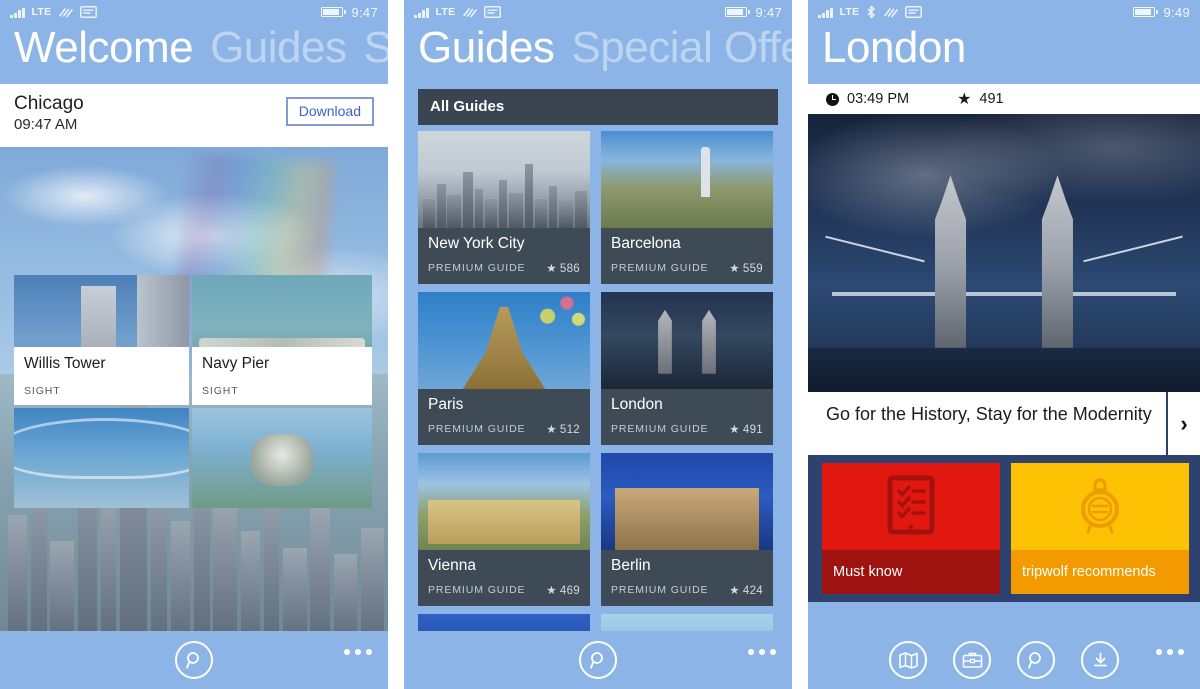 The height and width of the screenshot is (689, 1200). I want to click on guide-title: London, so click(637, 405).